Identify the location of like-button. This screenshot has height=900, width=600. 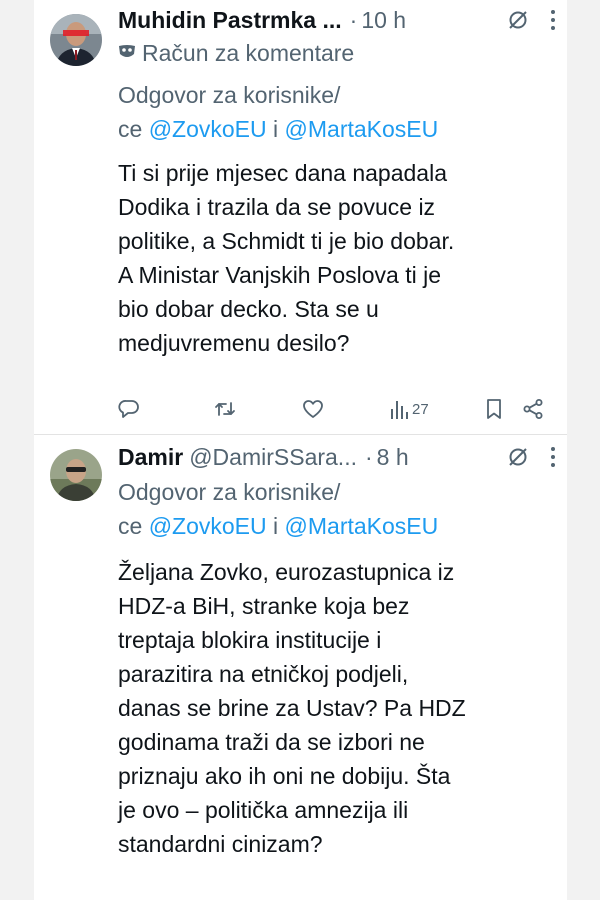
(313, 409).